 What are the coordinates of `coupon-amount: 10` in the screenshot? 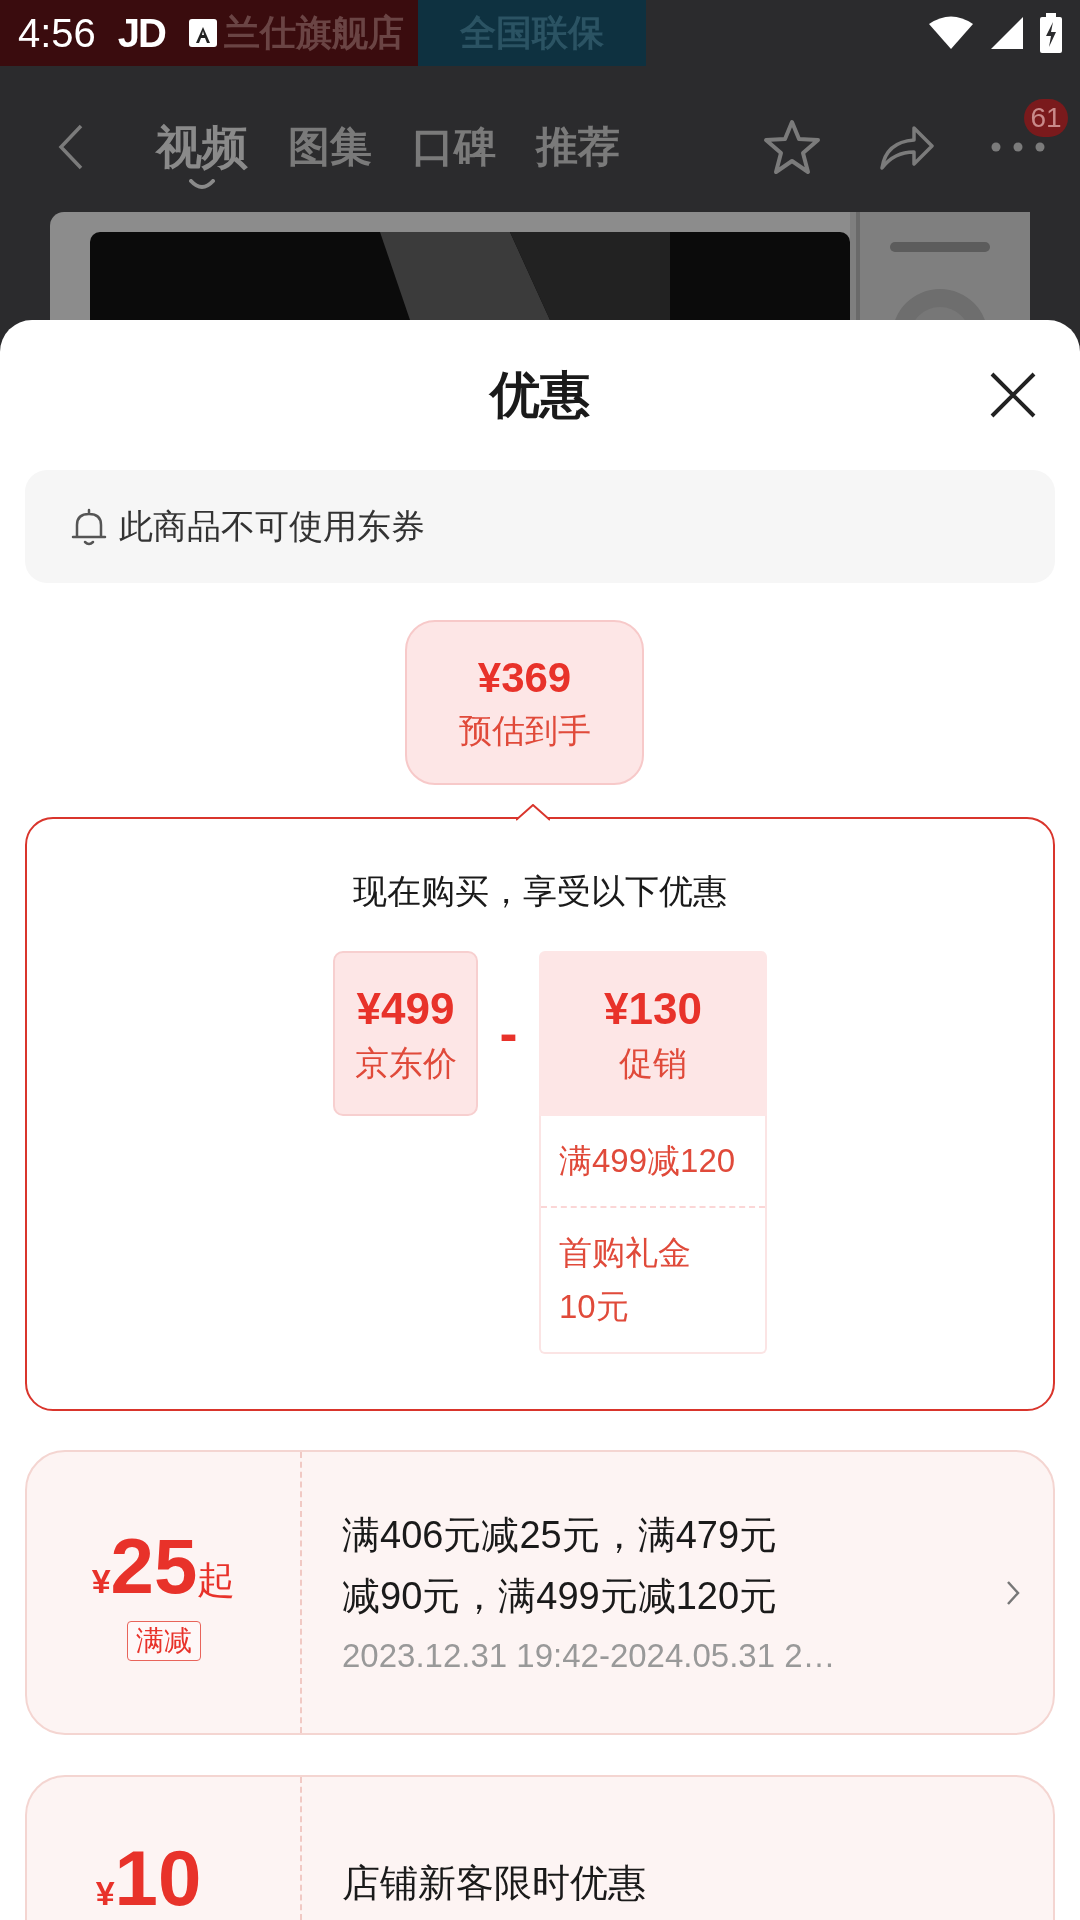 It's located at (158, 1878).